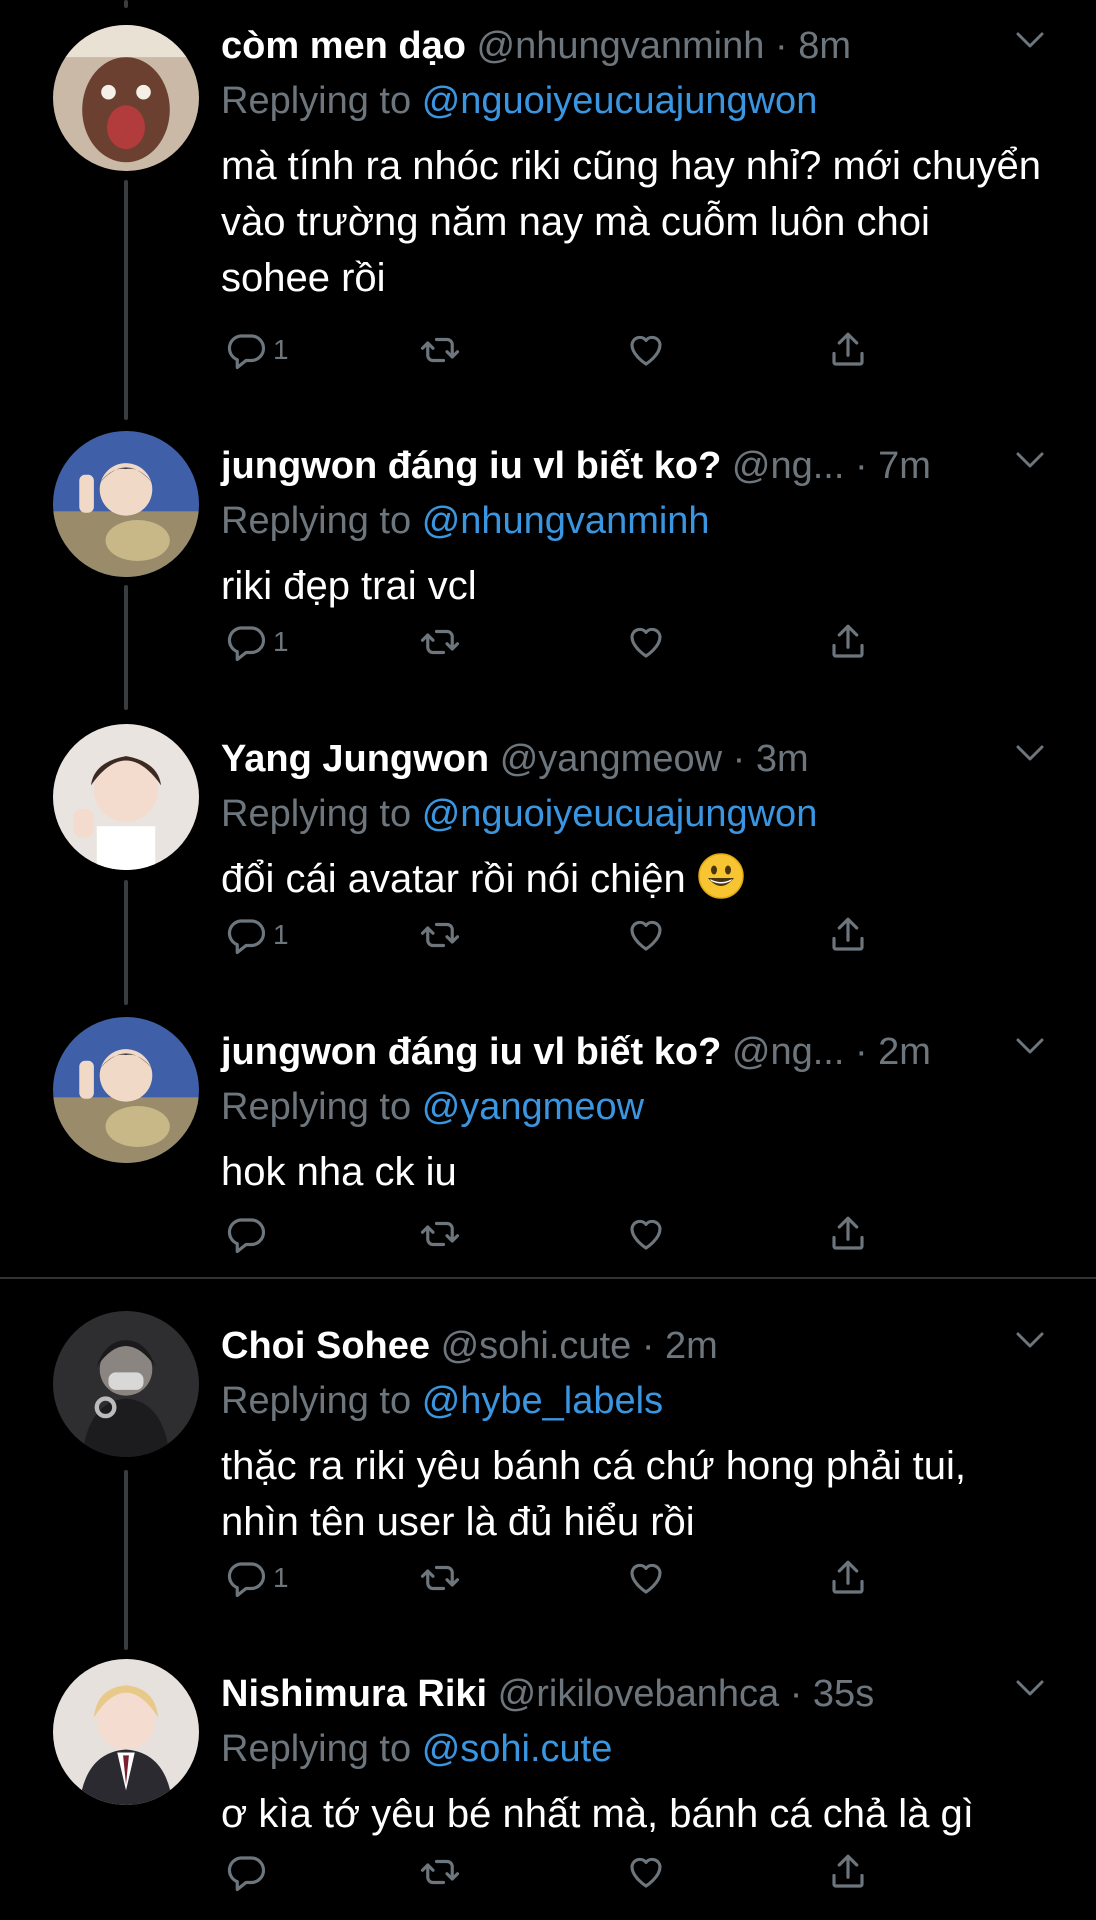 The image size is (1096, 1920). I want to click on tweet-text: riki đẹp trai vcl, so click(349, 586).